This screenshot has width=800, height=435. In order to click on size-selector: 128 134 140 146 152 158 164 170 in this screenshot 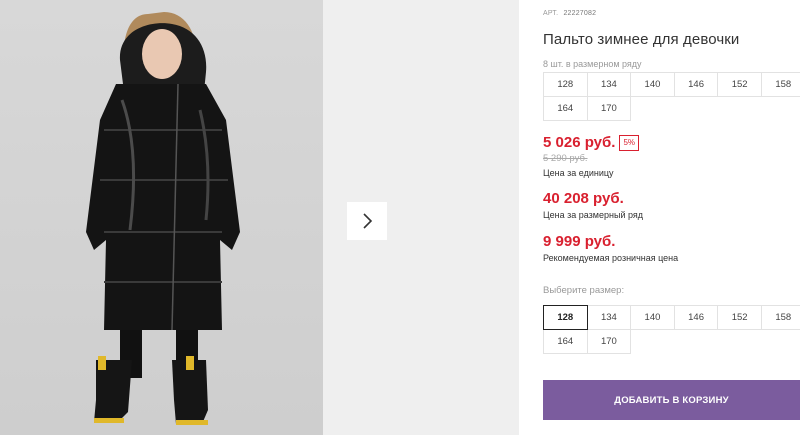, I will do `click(671, 329)`.